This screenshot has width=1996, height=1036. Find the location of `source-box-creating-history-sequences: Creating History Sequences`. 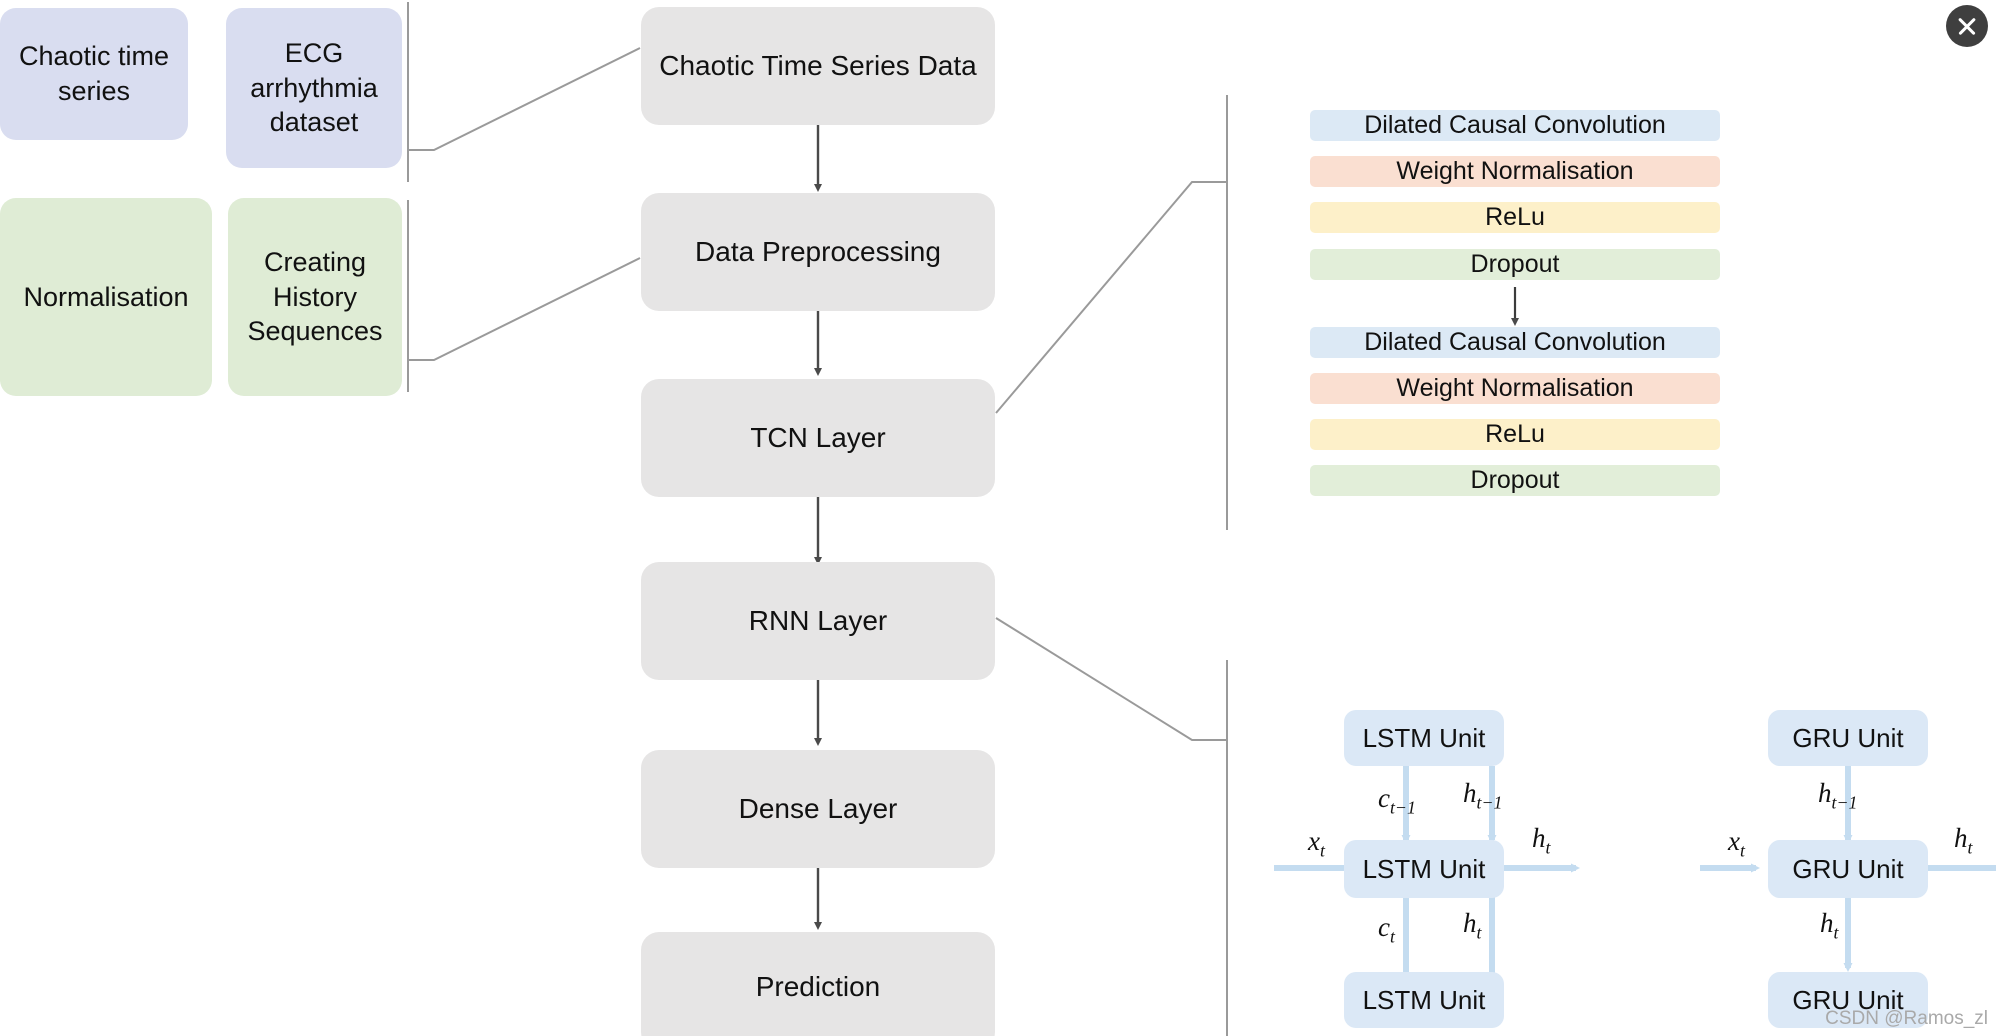

source-box-creating-history-sequences: Creating History Sequences is located at coordinates (315, 297).